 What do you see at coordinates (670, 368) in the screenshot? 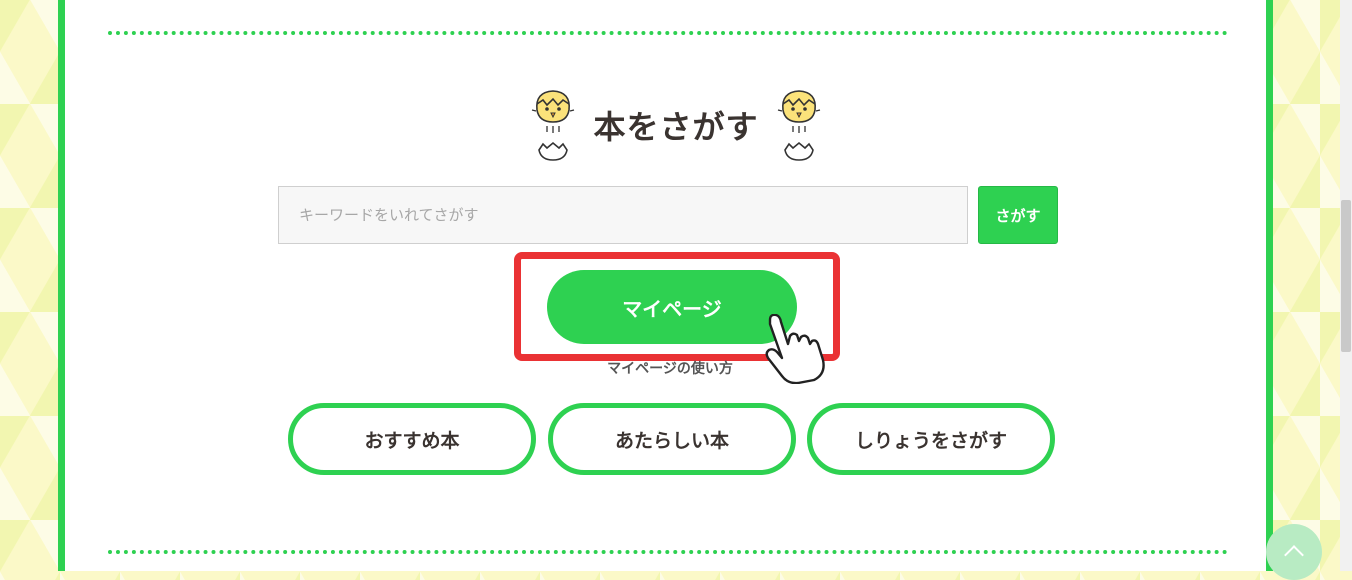
I see `mypage-help-link: マイページの使い方` at bounding box center [670, 368].